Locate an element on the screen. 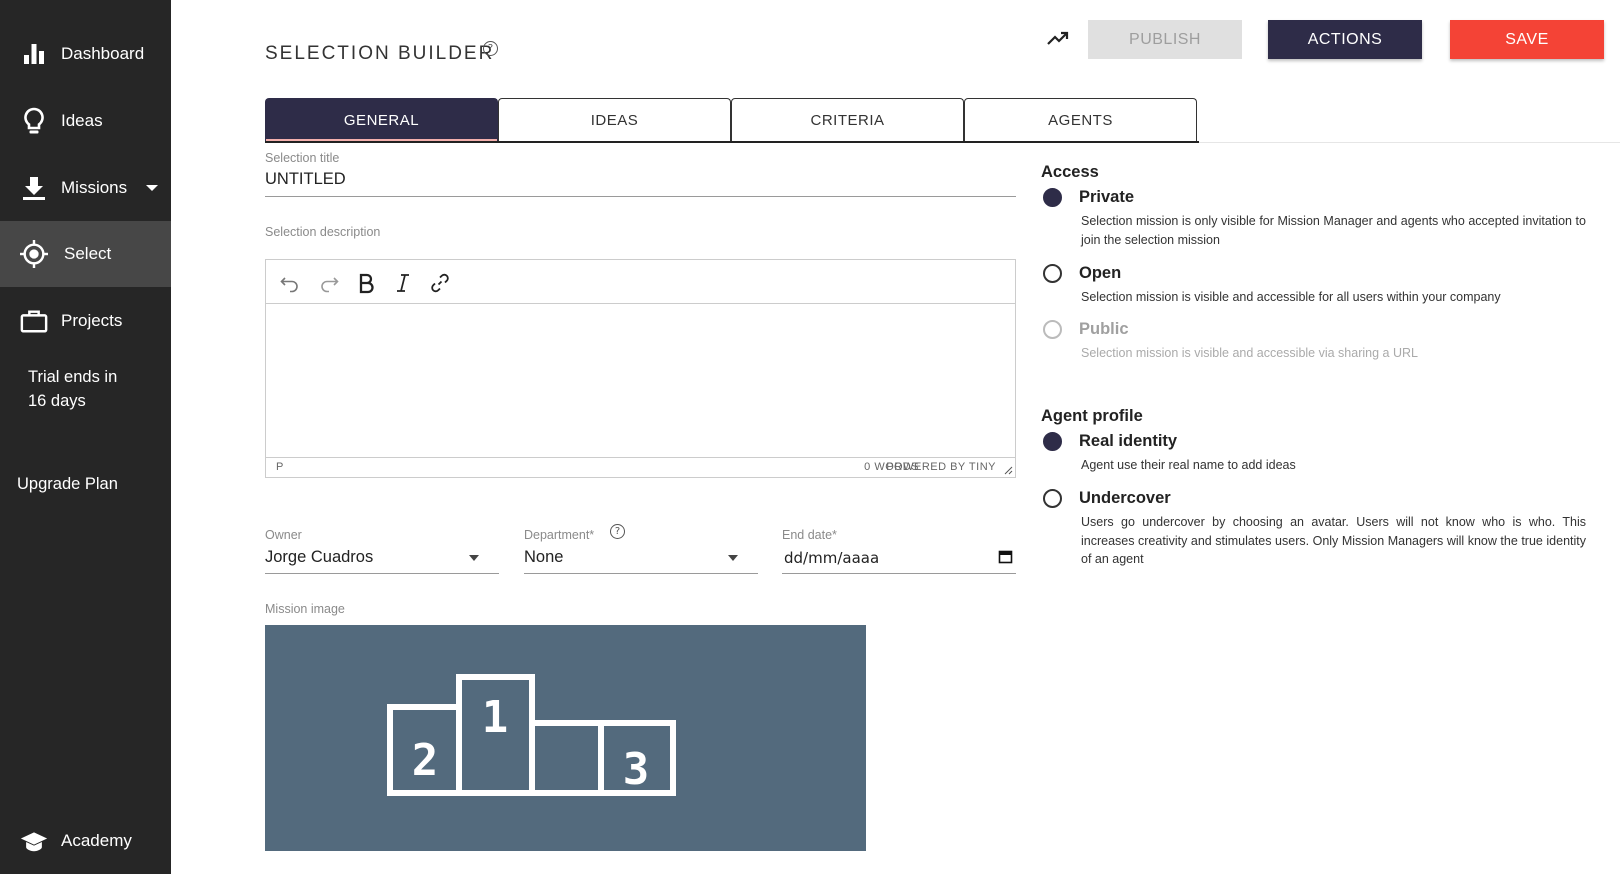 This screenshot has height=874, width=1620. owner-underline is located at coordinates (382, 573).